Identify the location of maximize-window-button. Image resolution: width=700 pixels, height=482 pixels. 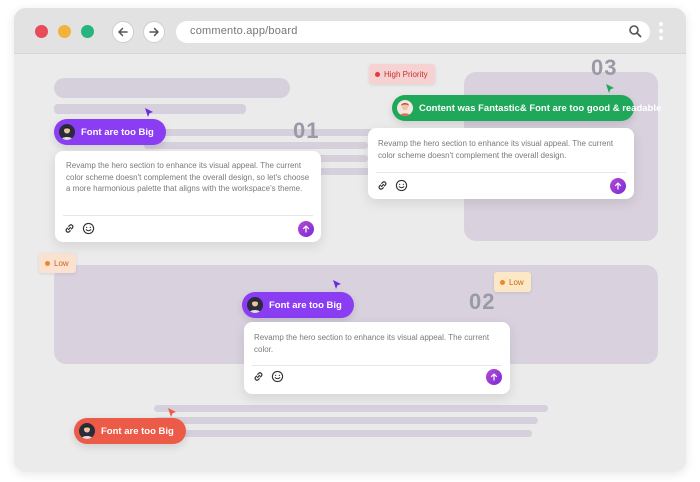
(87, 31).